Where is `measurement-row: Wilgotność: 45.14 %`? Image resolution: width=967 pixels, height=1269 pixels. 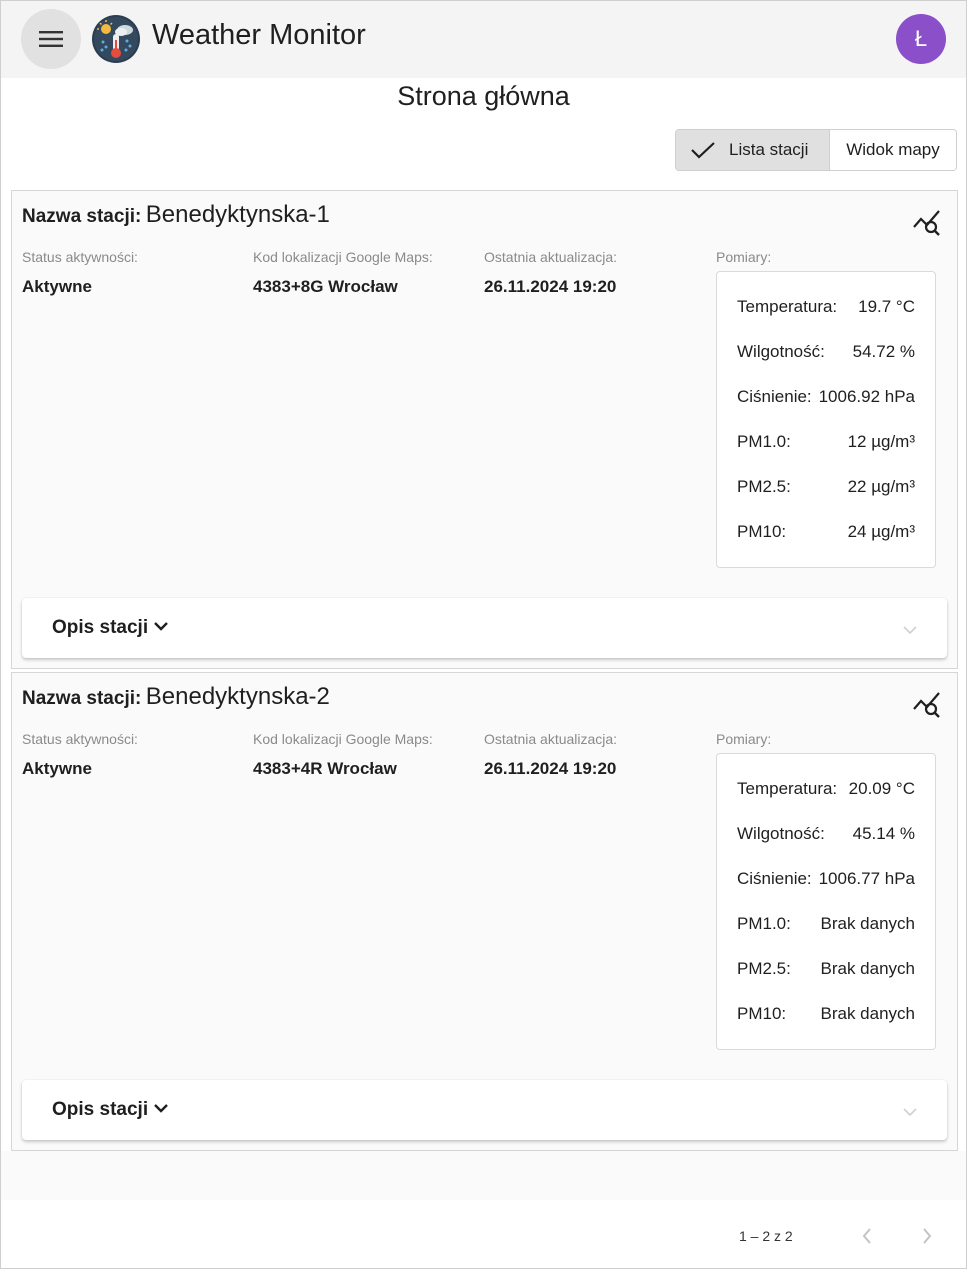
measurement-row: Wilgotność: 45.14 % is located at coordinates (826, 836).